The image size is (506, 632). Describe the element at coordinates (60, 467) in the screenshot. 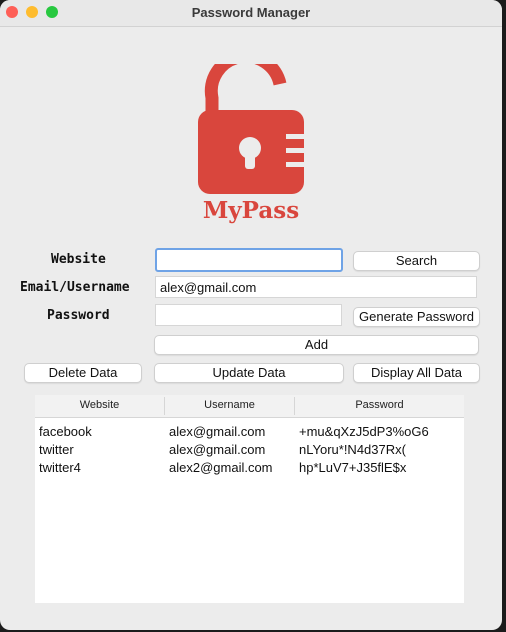

I see `cell-website: twitter4` at that location.